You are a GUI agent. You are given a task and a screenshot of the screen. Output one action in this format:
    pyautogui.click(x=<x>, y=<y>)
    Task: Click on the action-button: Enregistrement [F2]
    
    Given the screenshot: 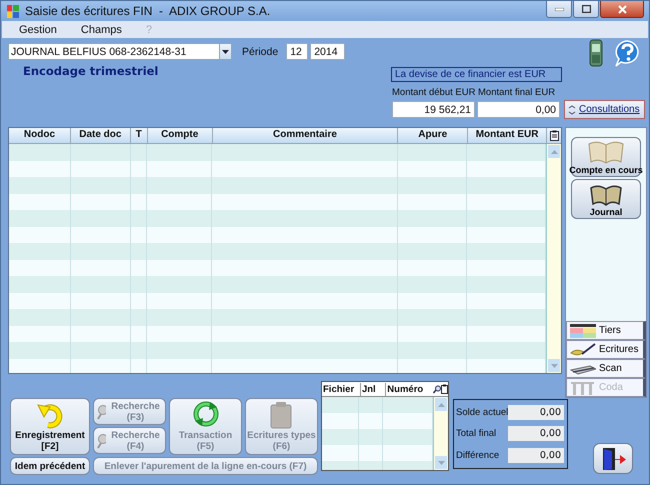 What is the action you would take?
    pyautogui.click(x=50, y=426)
    